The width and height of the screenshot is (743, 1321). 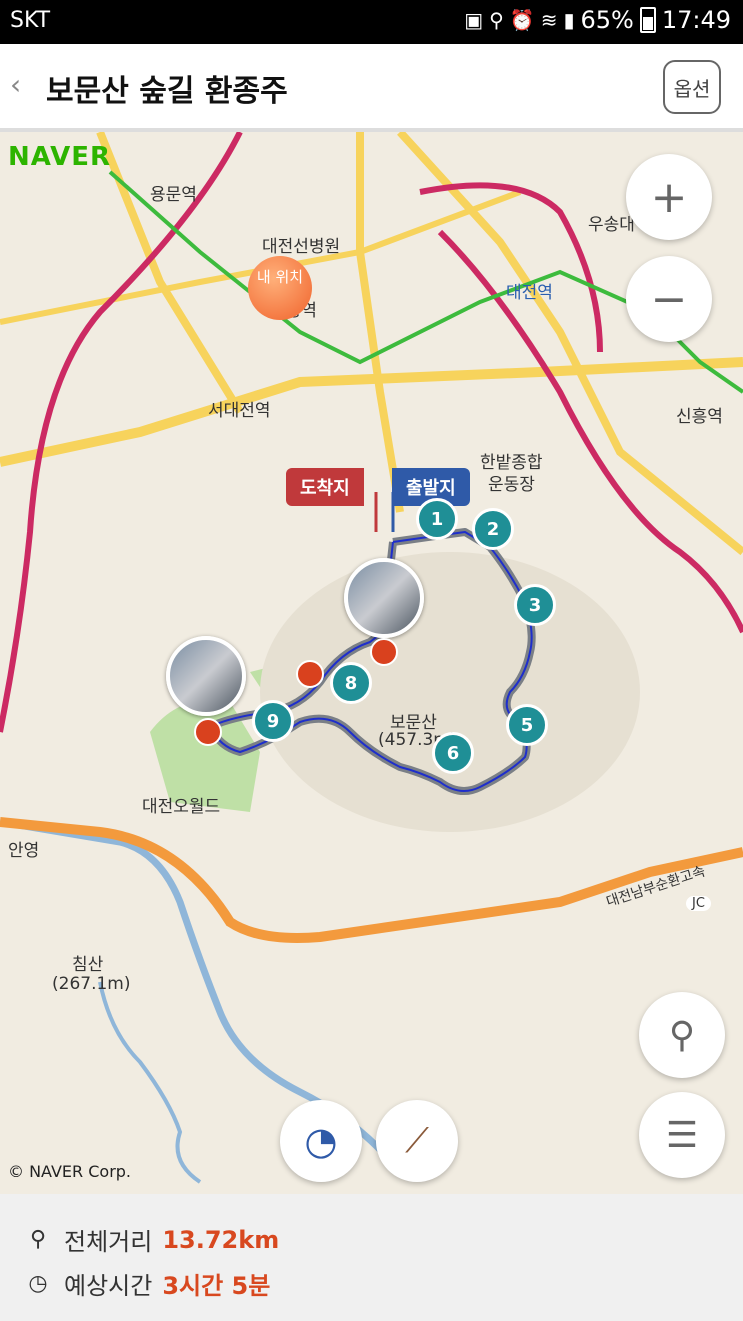 I want to click on elevation-button: ⟋, so click(x=417, y=1141).